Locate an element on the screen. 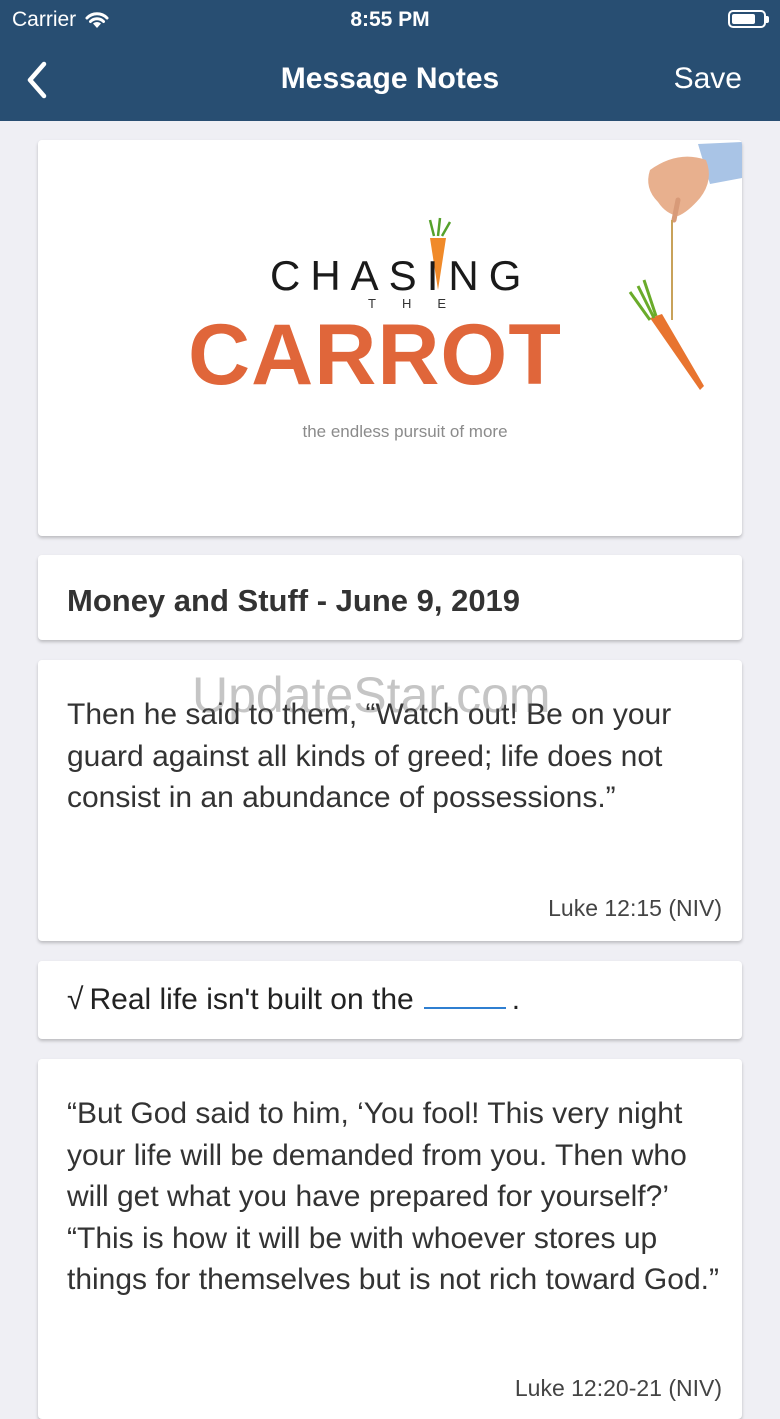 This screenshot has width=780, height=1419. scripture-reference: Luke 12:15 (NIV) is located at coordinates (635, 908).